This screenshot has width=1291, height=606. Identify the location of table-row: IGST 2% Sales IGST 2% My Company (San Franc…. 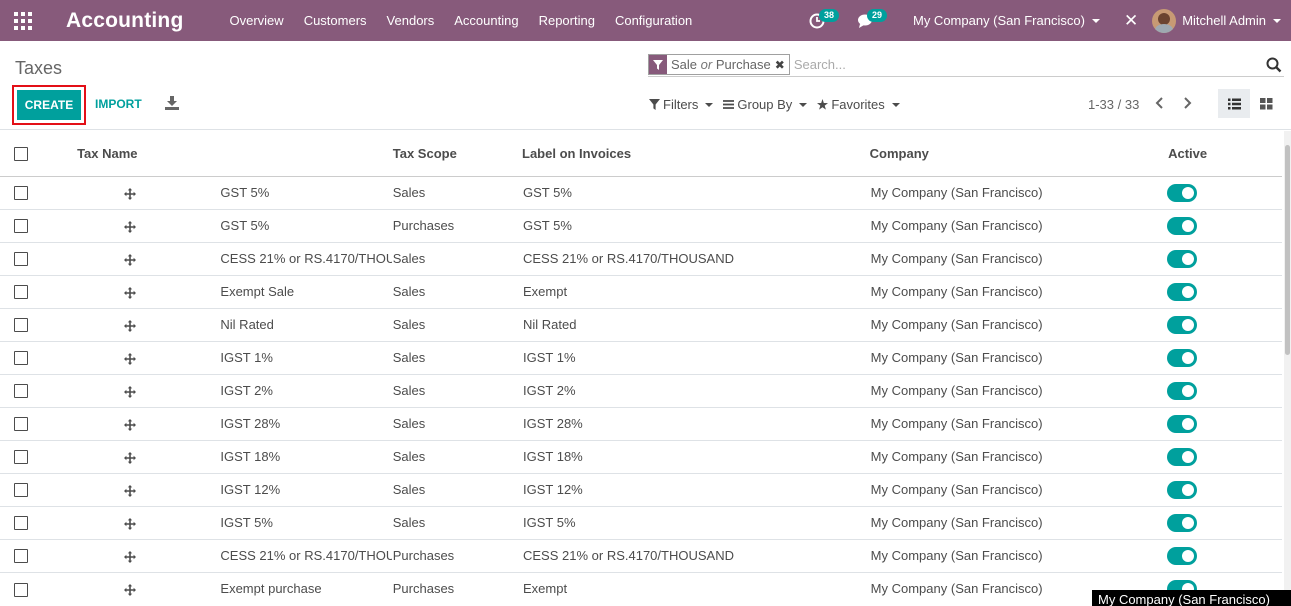
(641, 390).